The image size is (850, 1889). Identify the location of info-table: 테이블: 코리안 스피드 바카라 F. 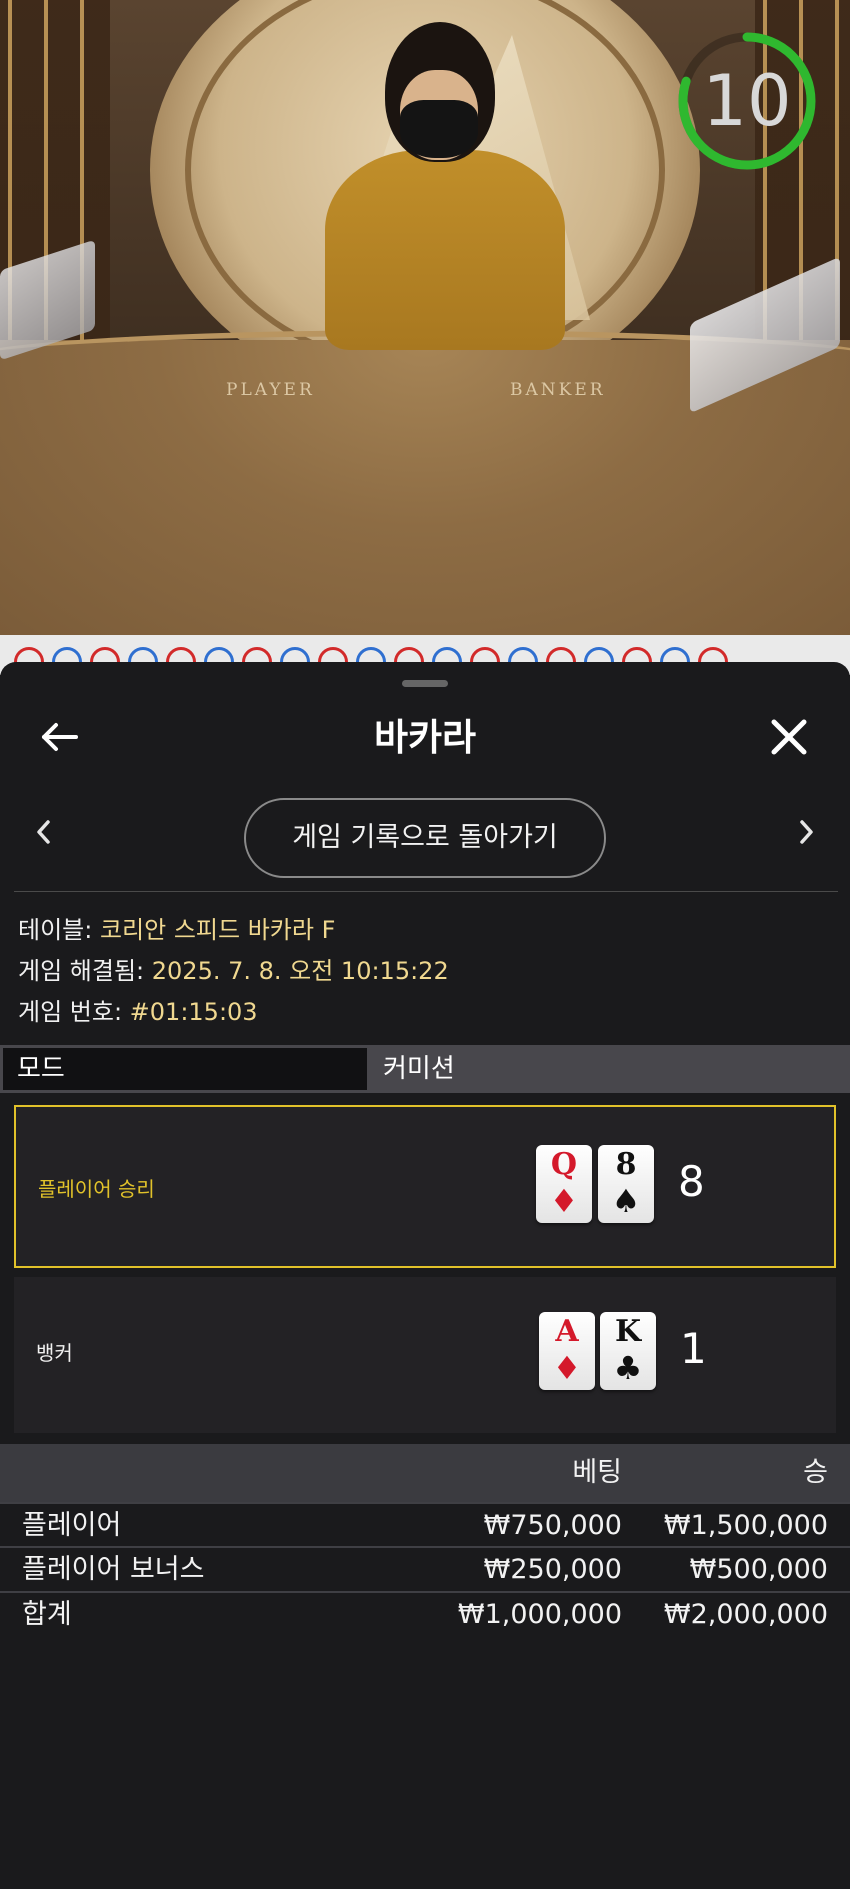
(176, 927).